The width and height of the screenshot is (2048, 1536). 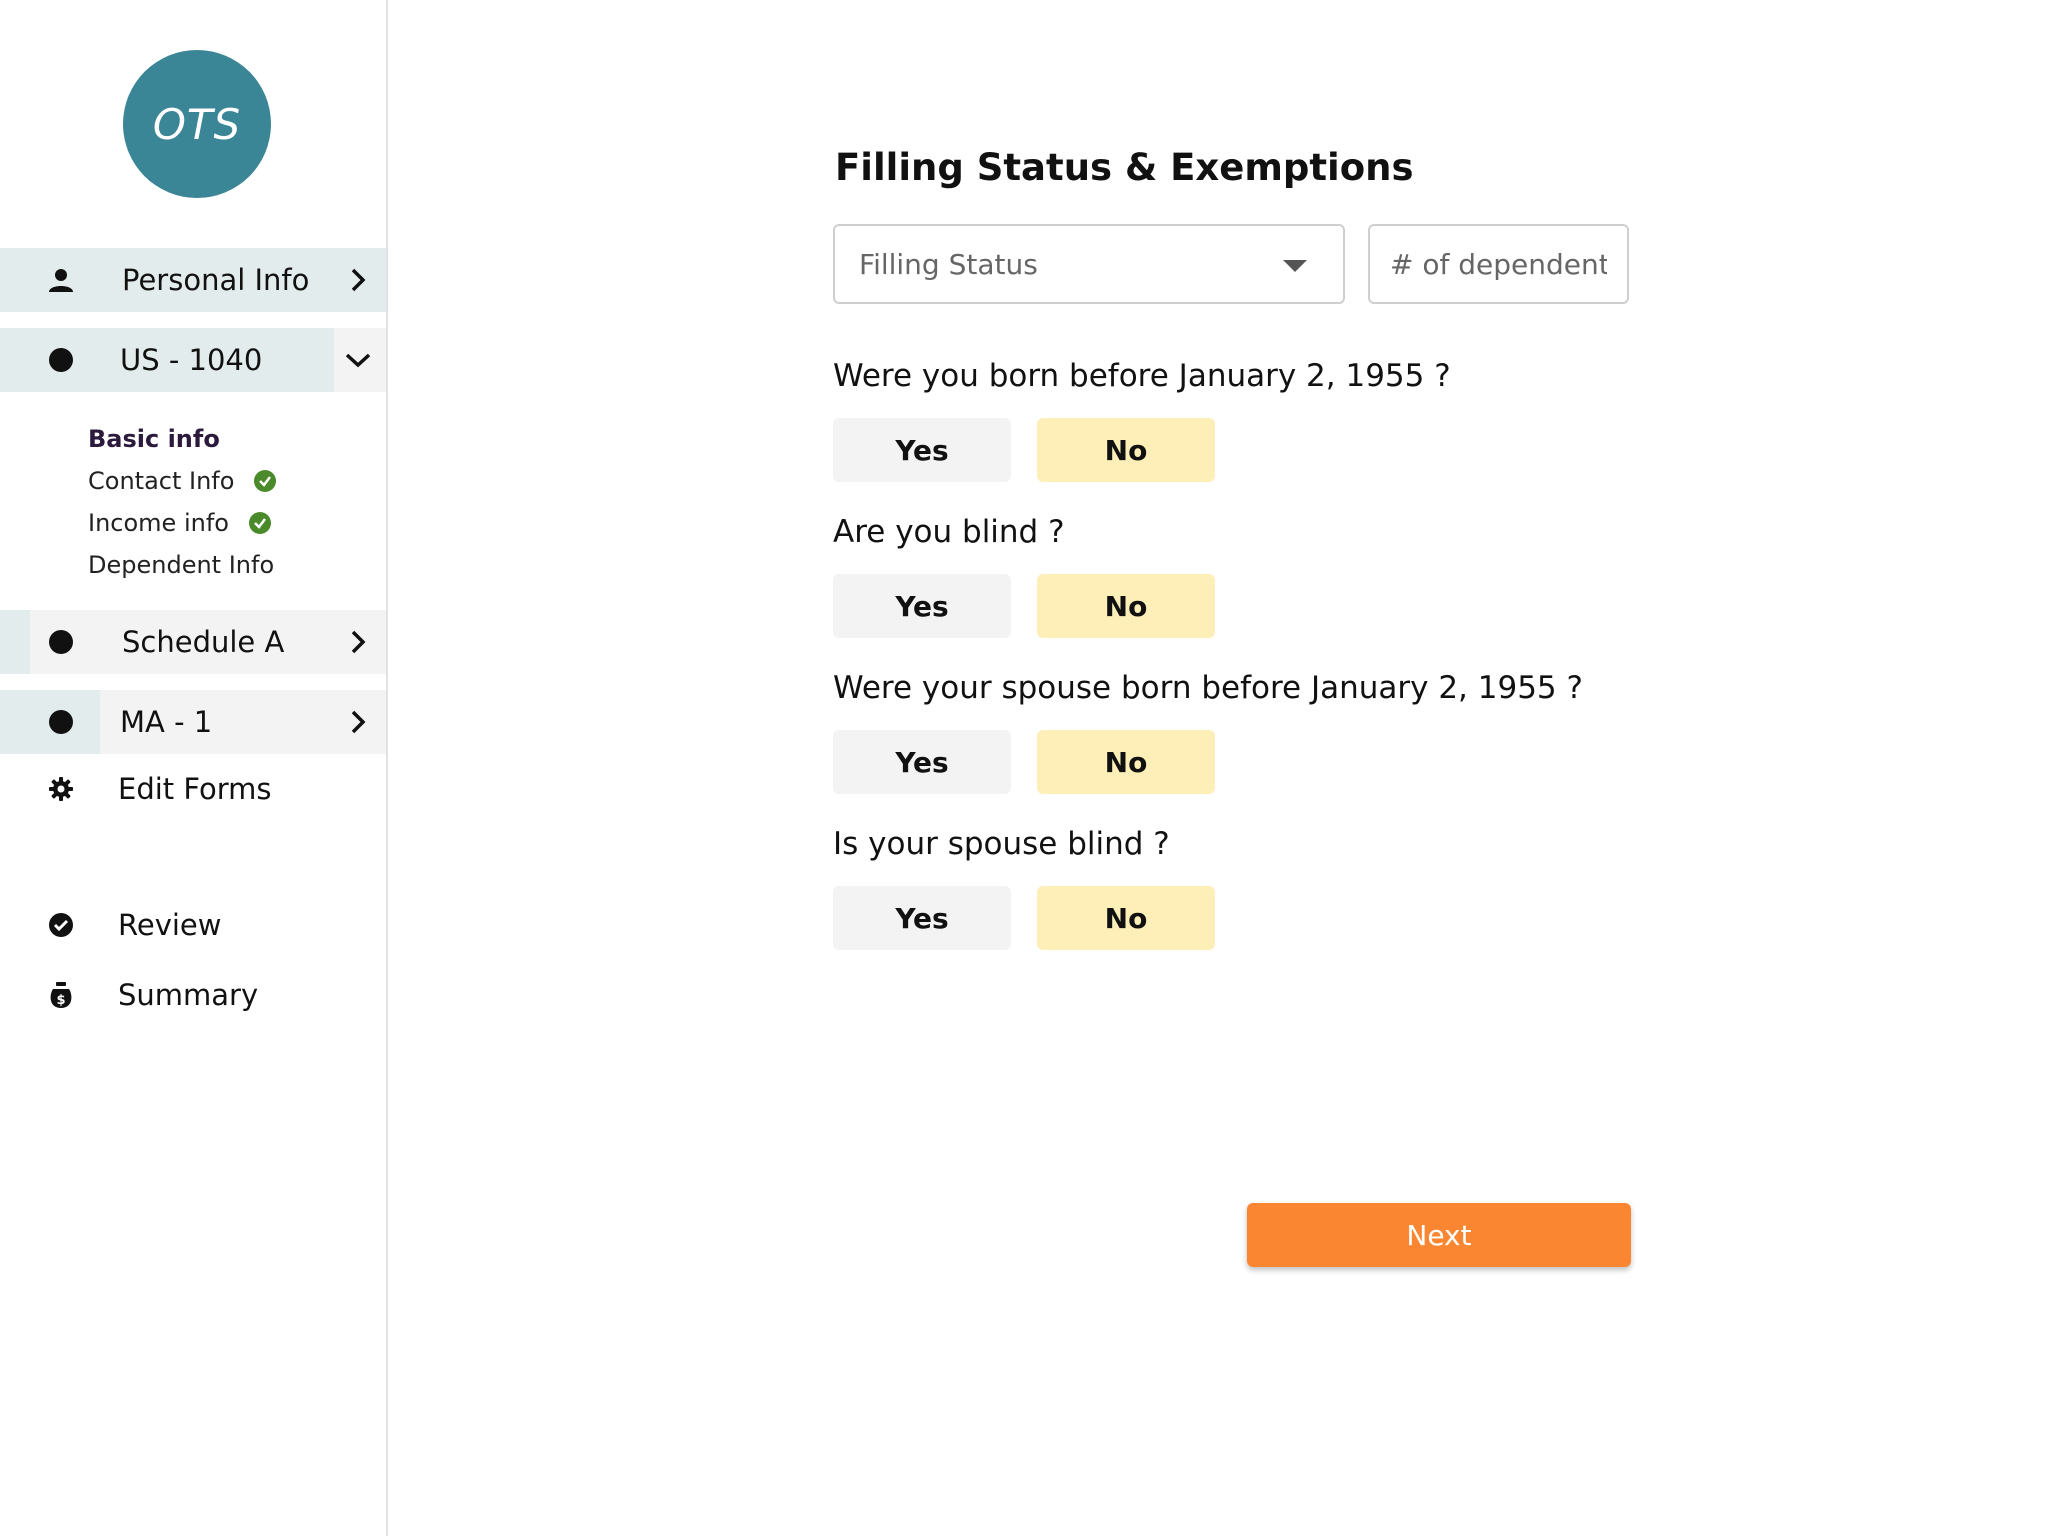 I want to click on nav-ma-1: MA - 1, so click(x=193, y=722).